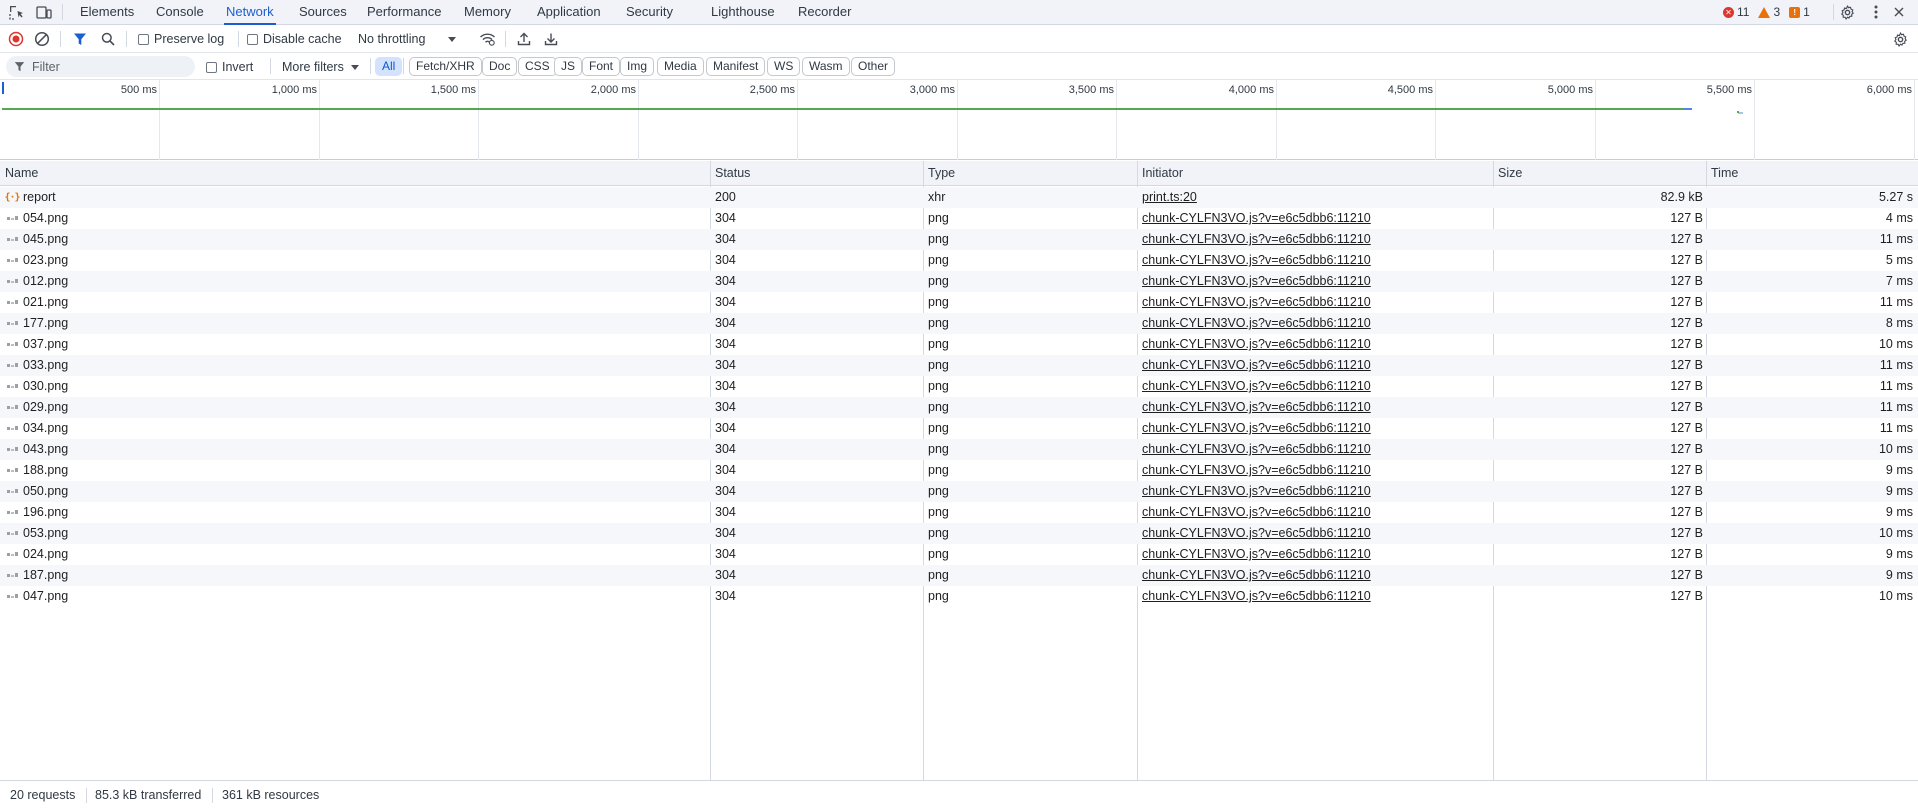 The image size is (1918, 810). Describe the element at coordinates (355, 260) in the screenshot. I see `request-name-cell: 023.png` at that location.